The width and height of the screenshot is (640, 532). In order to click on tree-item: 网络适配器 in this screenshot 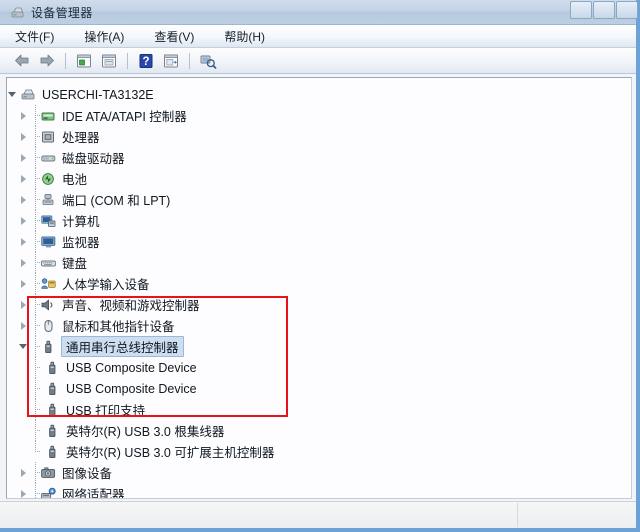, I will do `click(319, 491)`.